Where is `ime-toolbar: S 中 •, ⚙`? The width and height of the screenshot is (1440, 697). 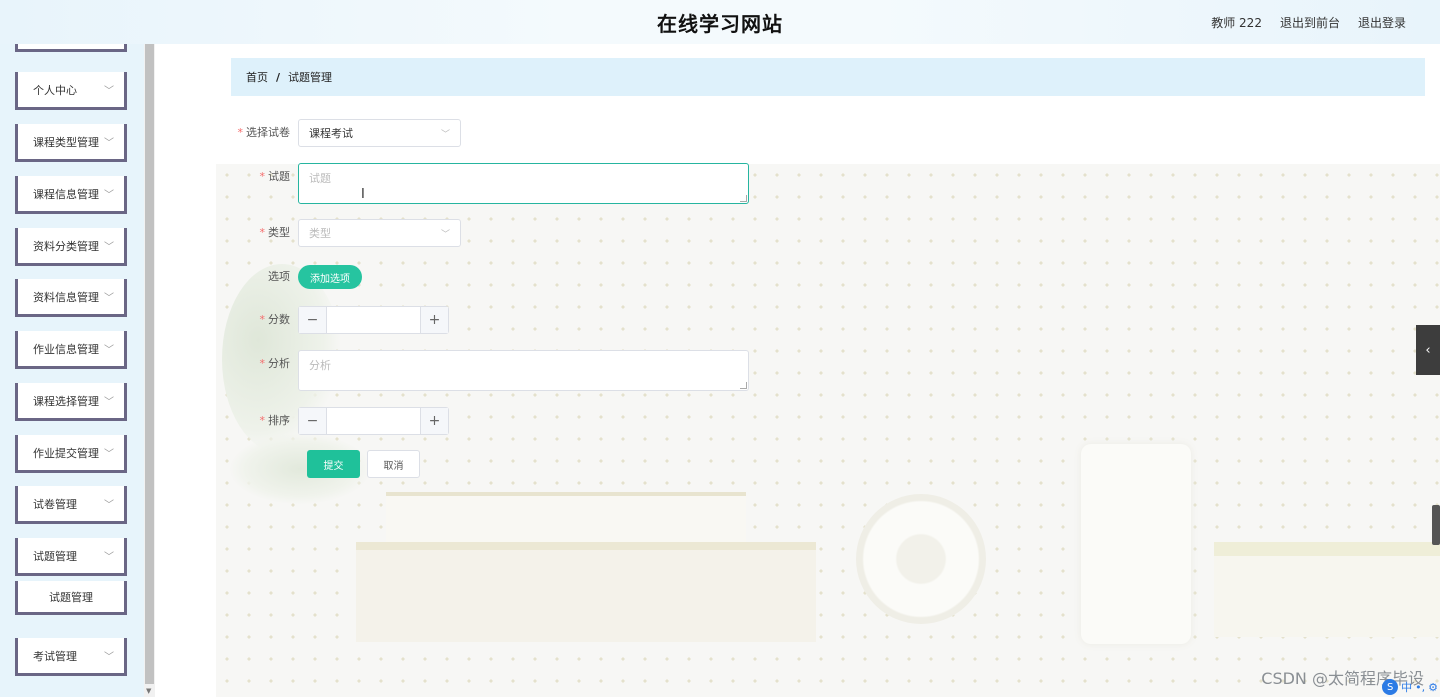
ime-toolbar: S 中 •, ⚙ is located at coordinates (1410, 687).